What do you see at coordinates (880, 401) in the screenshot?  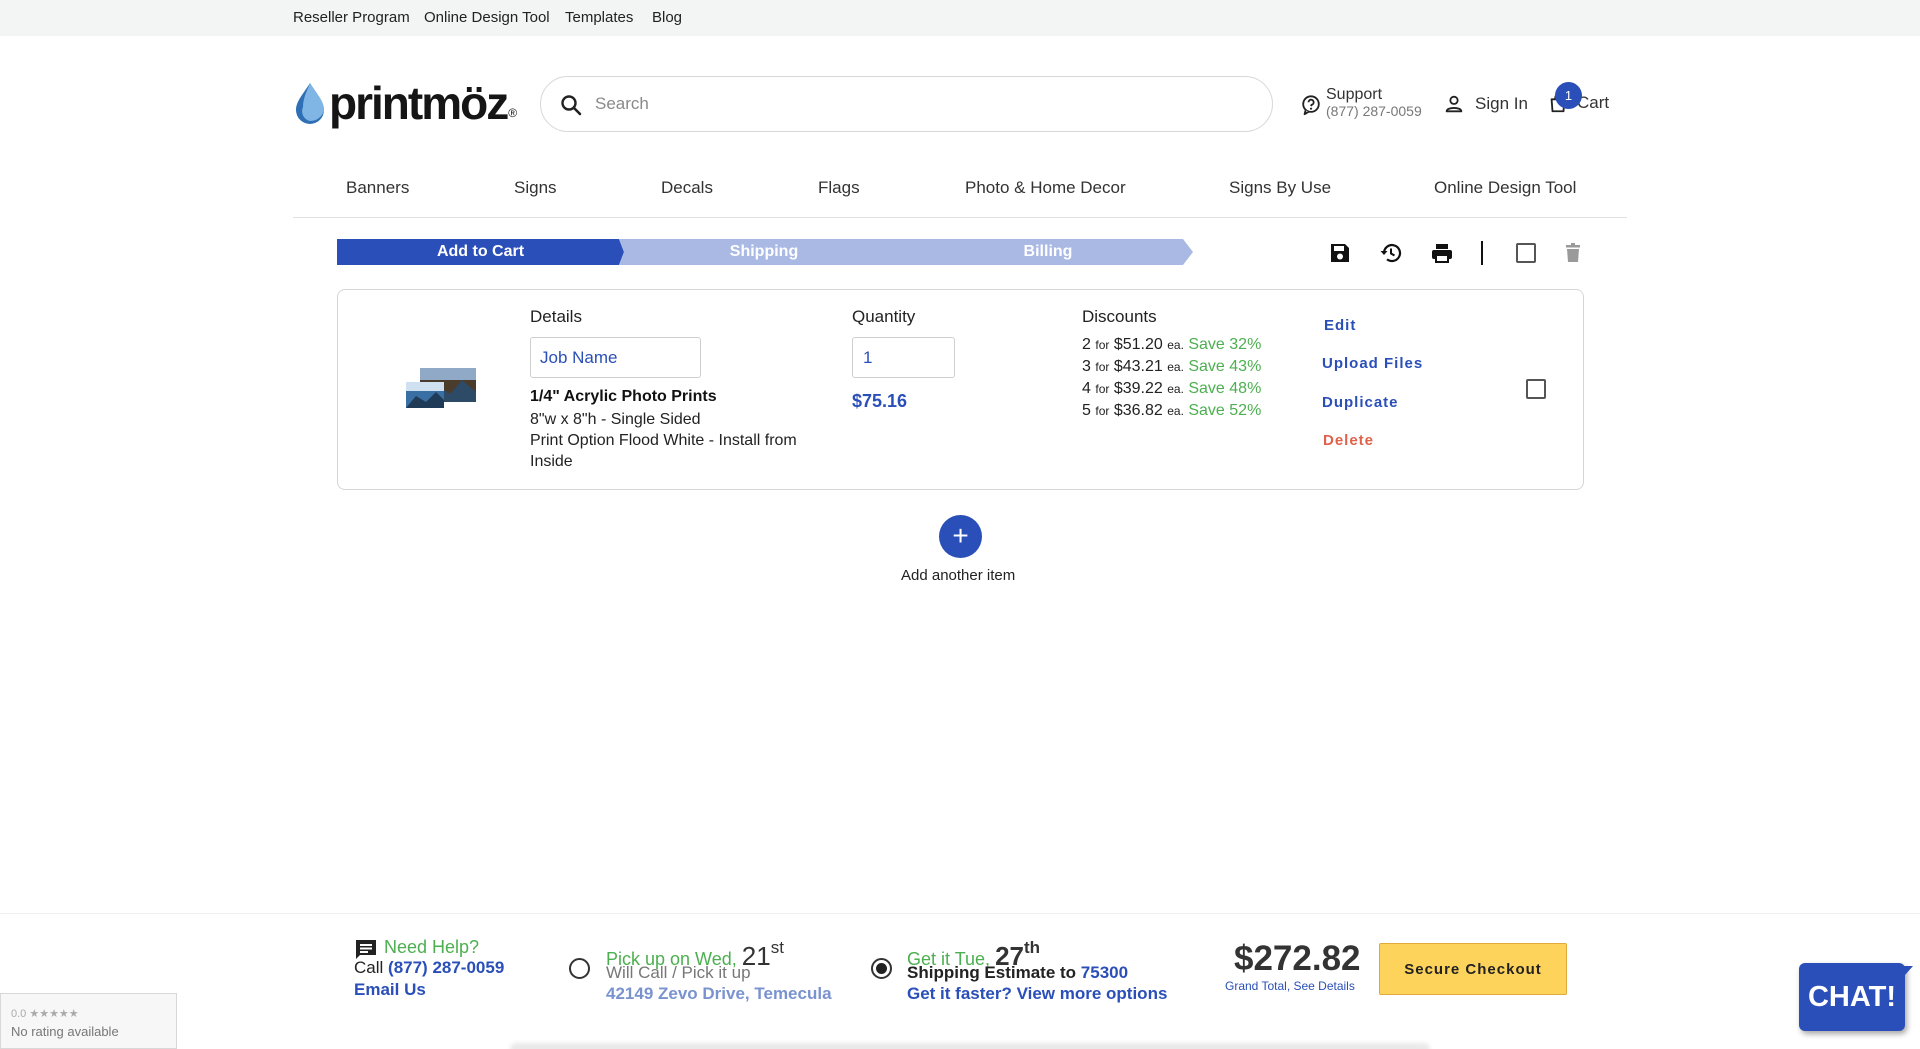 I see `item-price: $75.16` at bounding box center [880, 401].